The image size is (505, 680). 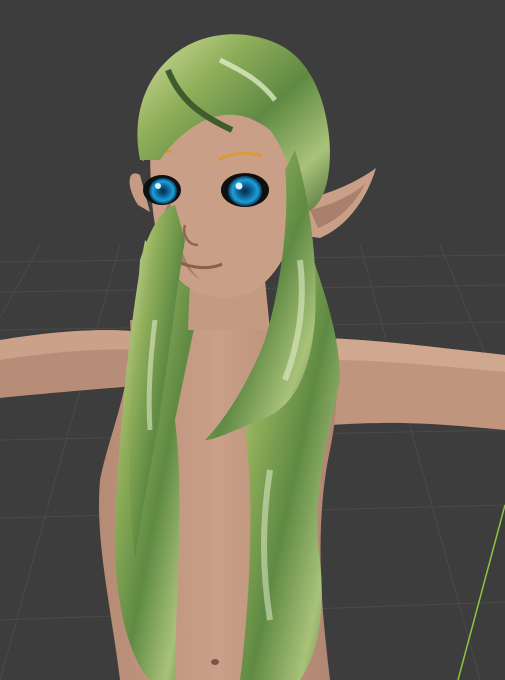 What do you see at coordinates (215, 662) in the screenshot?
I see `navel` at bounding box center [215, 662].